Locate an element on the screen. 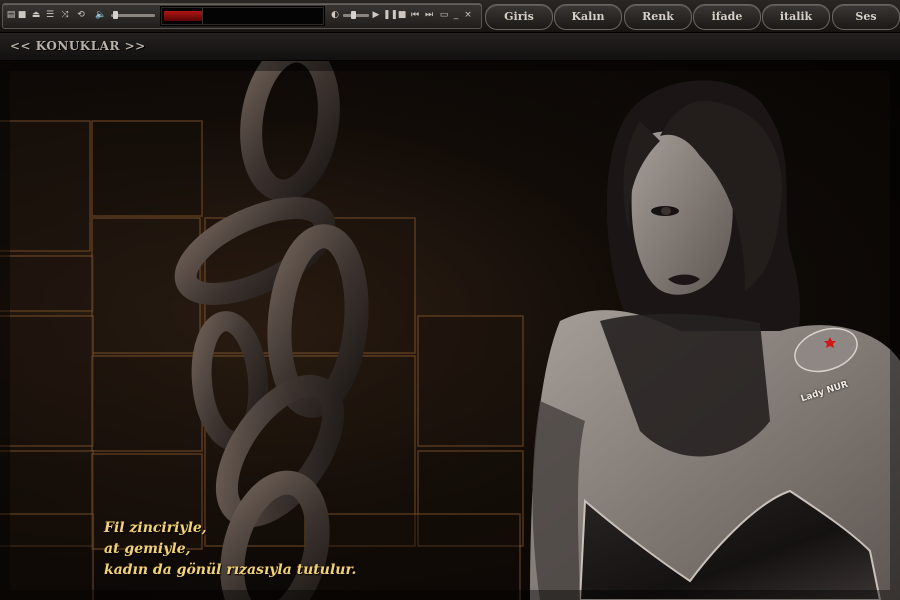 The image size is (900, 600). nav-button-ses: Ses is located at coordinates (866, 17).